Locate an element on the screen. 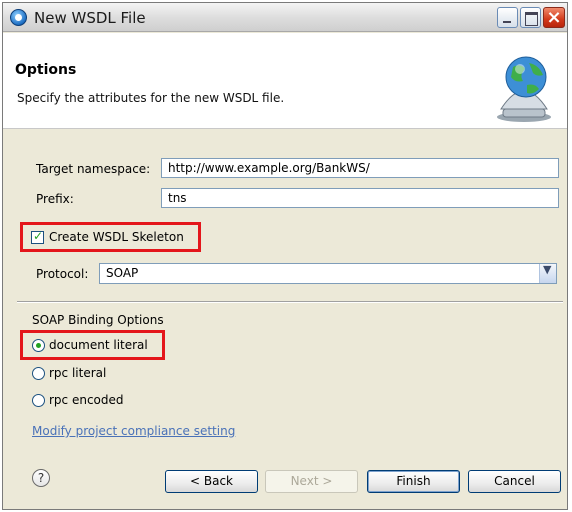  protocol-select: SOAP ▼ is located at coordinates (328, 273).